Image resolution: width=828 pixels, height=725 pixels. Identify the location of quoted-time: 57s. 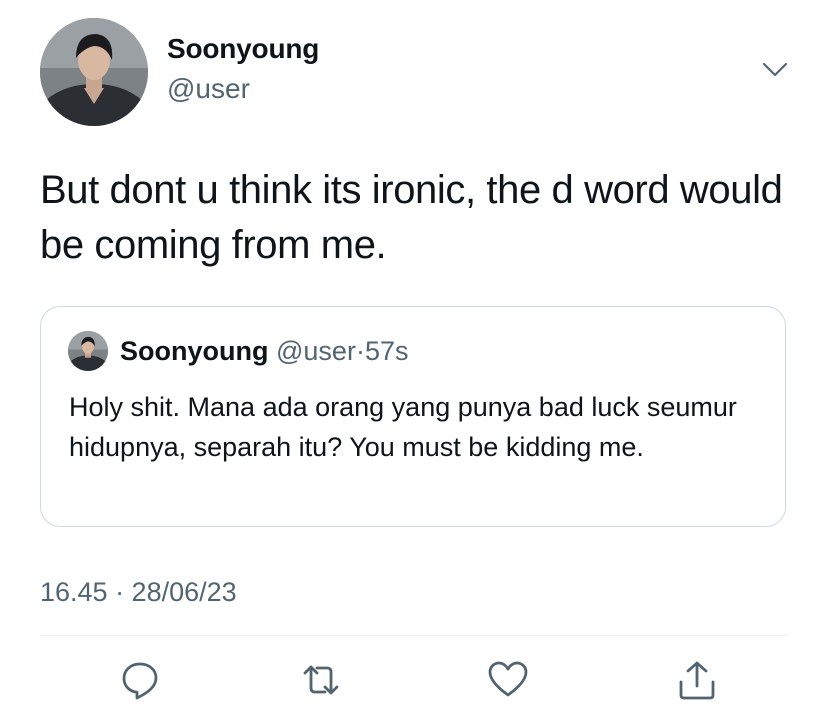
(387, 351).